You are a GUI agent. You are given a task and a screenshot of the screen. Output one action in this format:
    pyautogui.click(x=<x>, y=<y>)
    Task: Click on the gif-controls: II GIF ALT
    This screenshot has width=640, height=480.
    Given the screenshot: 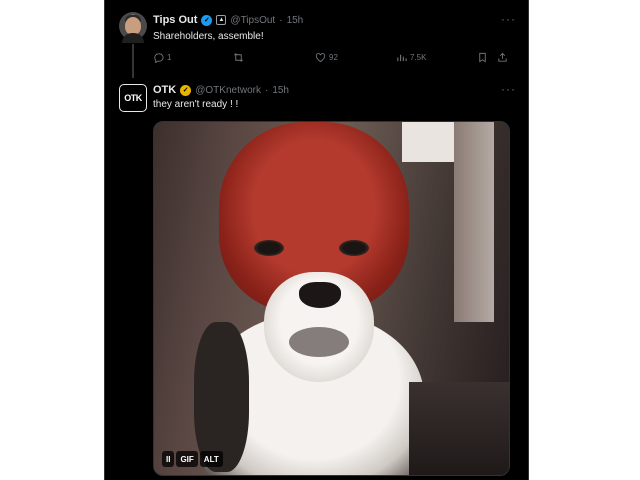 What is the action you would take?
    pyautogui.click(x=192, y=459)
    